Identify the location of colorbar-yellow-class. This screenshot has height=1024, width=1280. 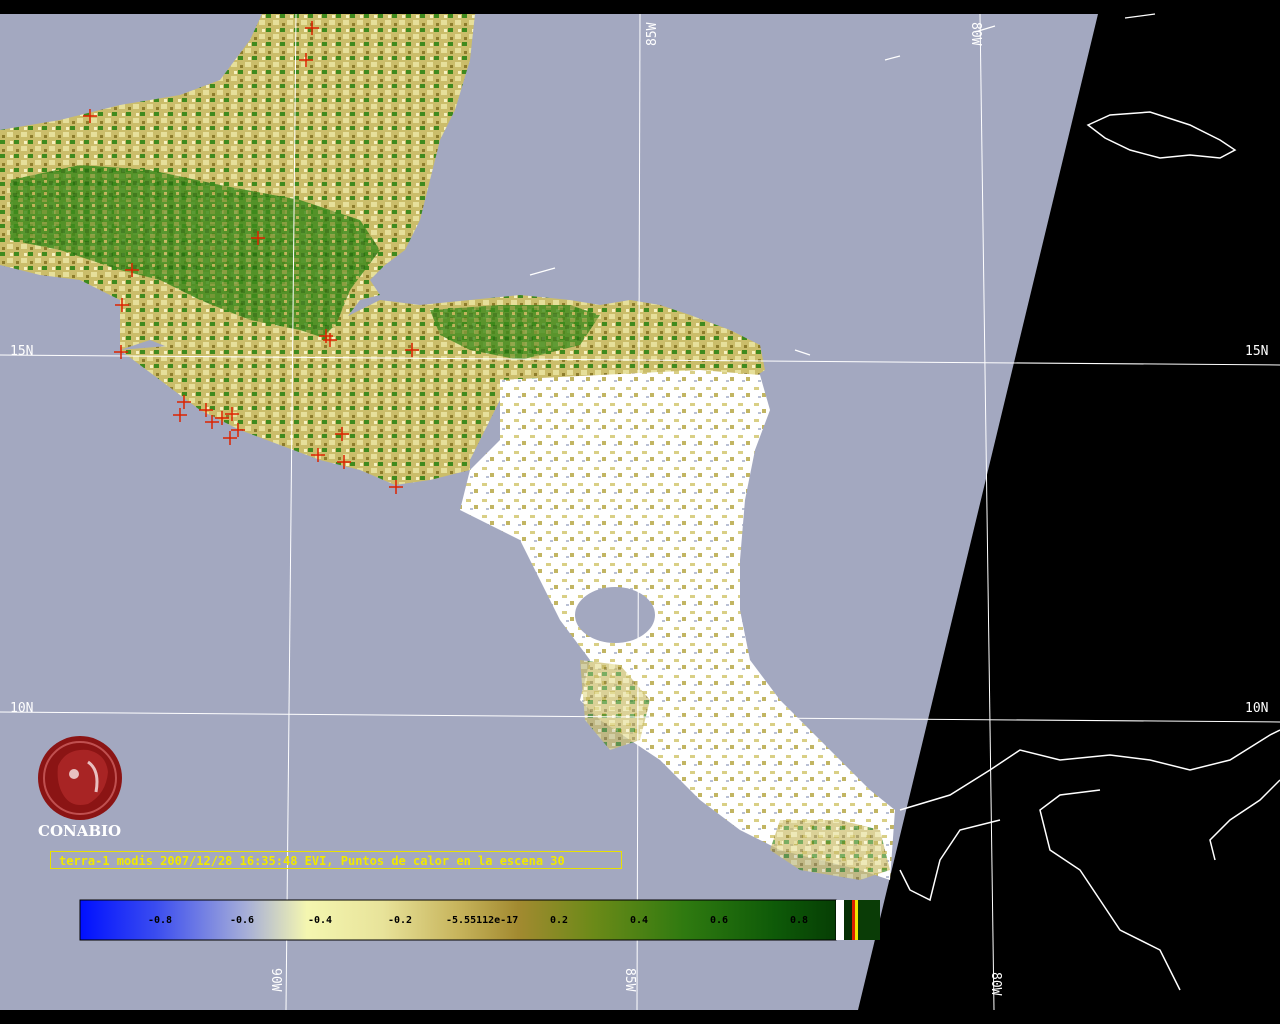
(856, 920).